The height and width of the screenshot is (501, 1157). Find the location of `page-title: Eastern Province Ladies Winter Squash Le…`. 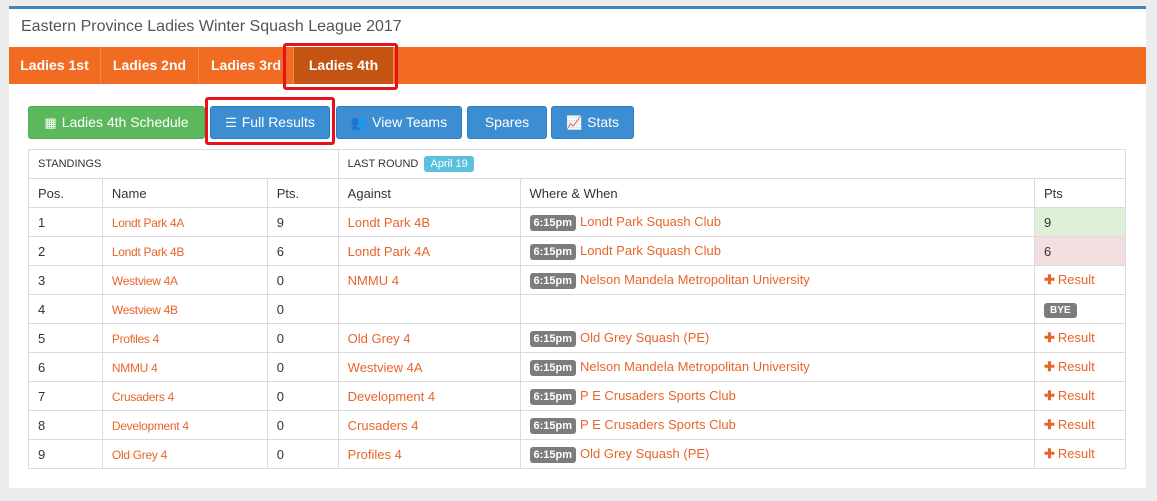

page-title: Eastern Province Ladies Winter Squash Le… is located at coordinates (211, 26).